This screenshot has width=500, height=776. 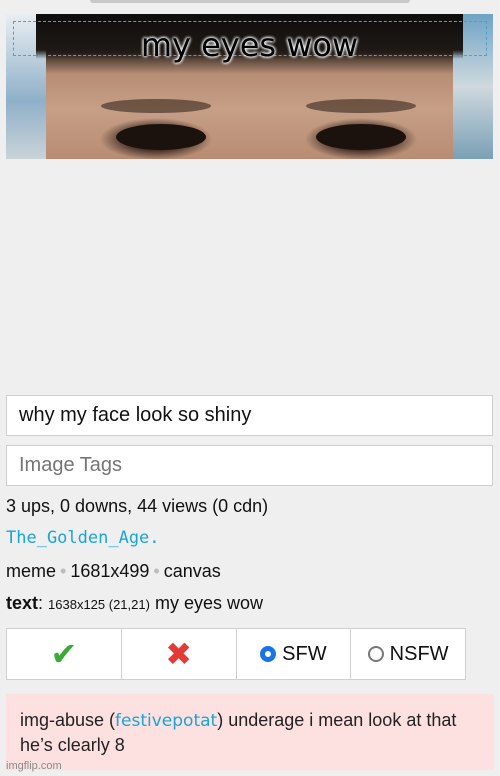 What do you see at coordinates (304, 653) in the screenshot?
I see `sfw-label: SFW` at bounding box center [304, 653].